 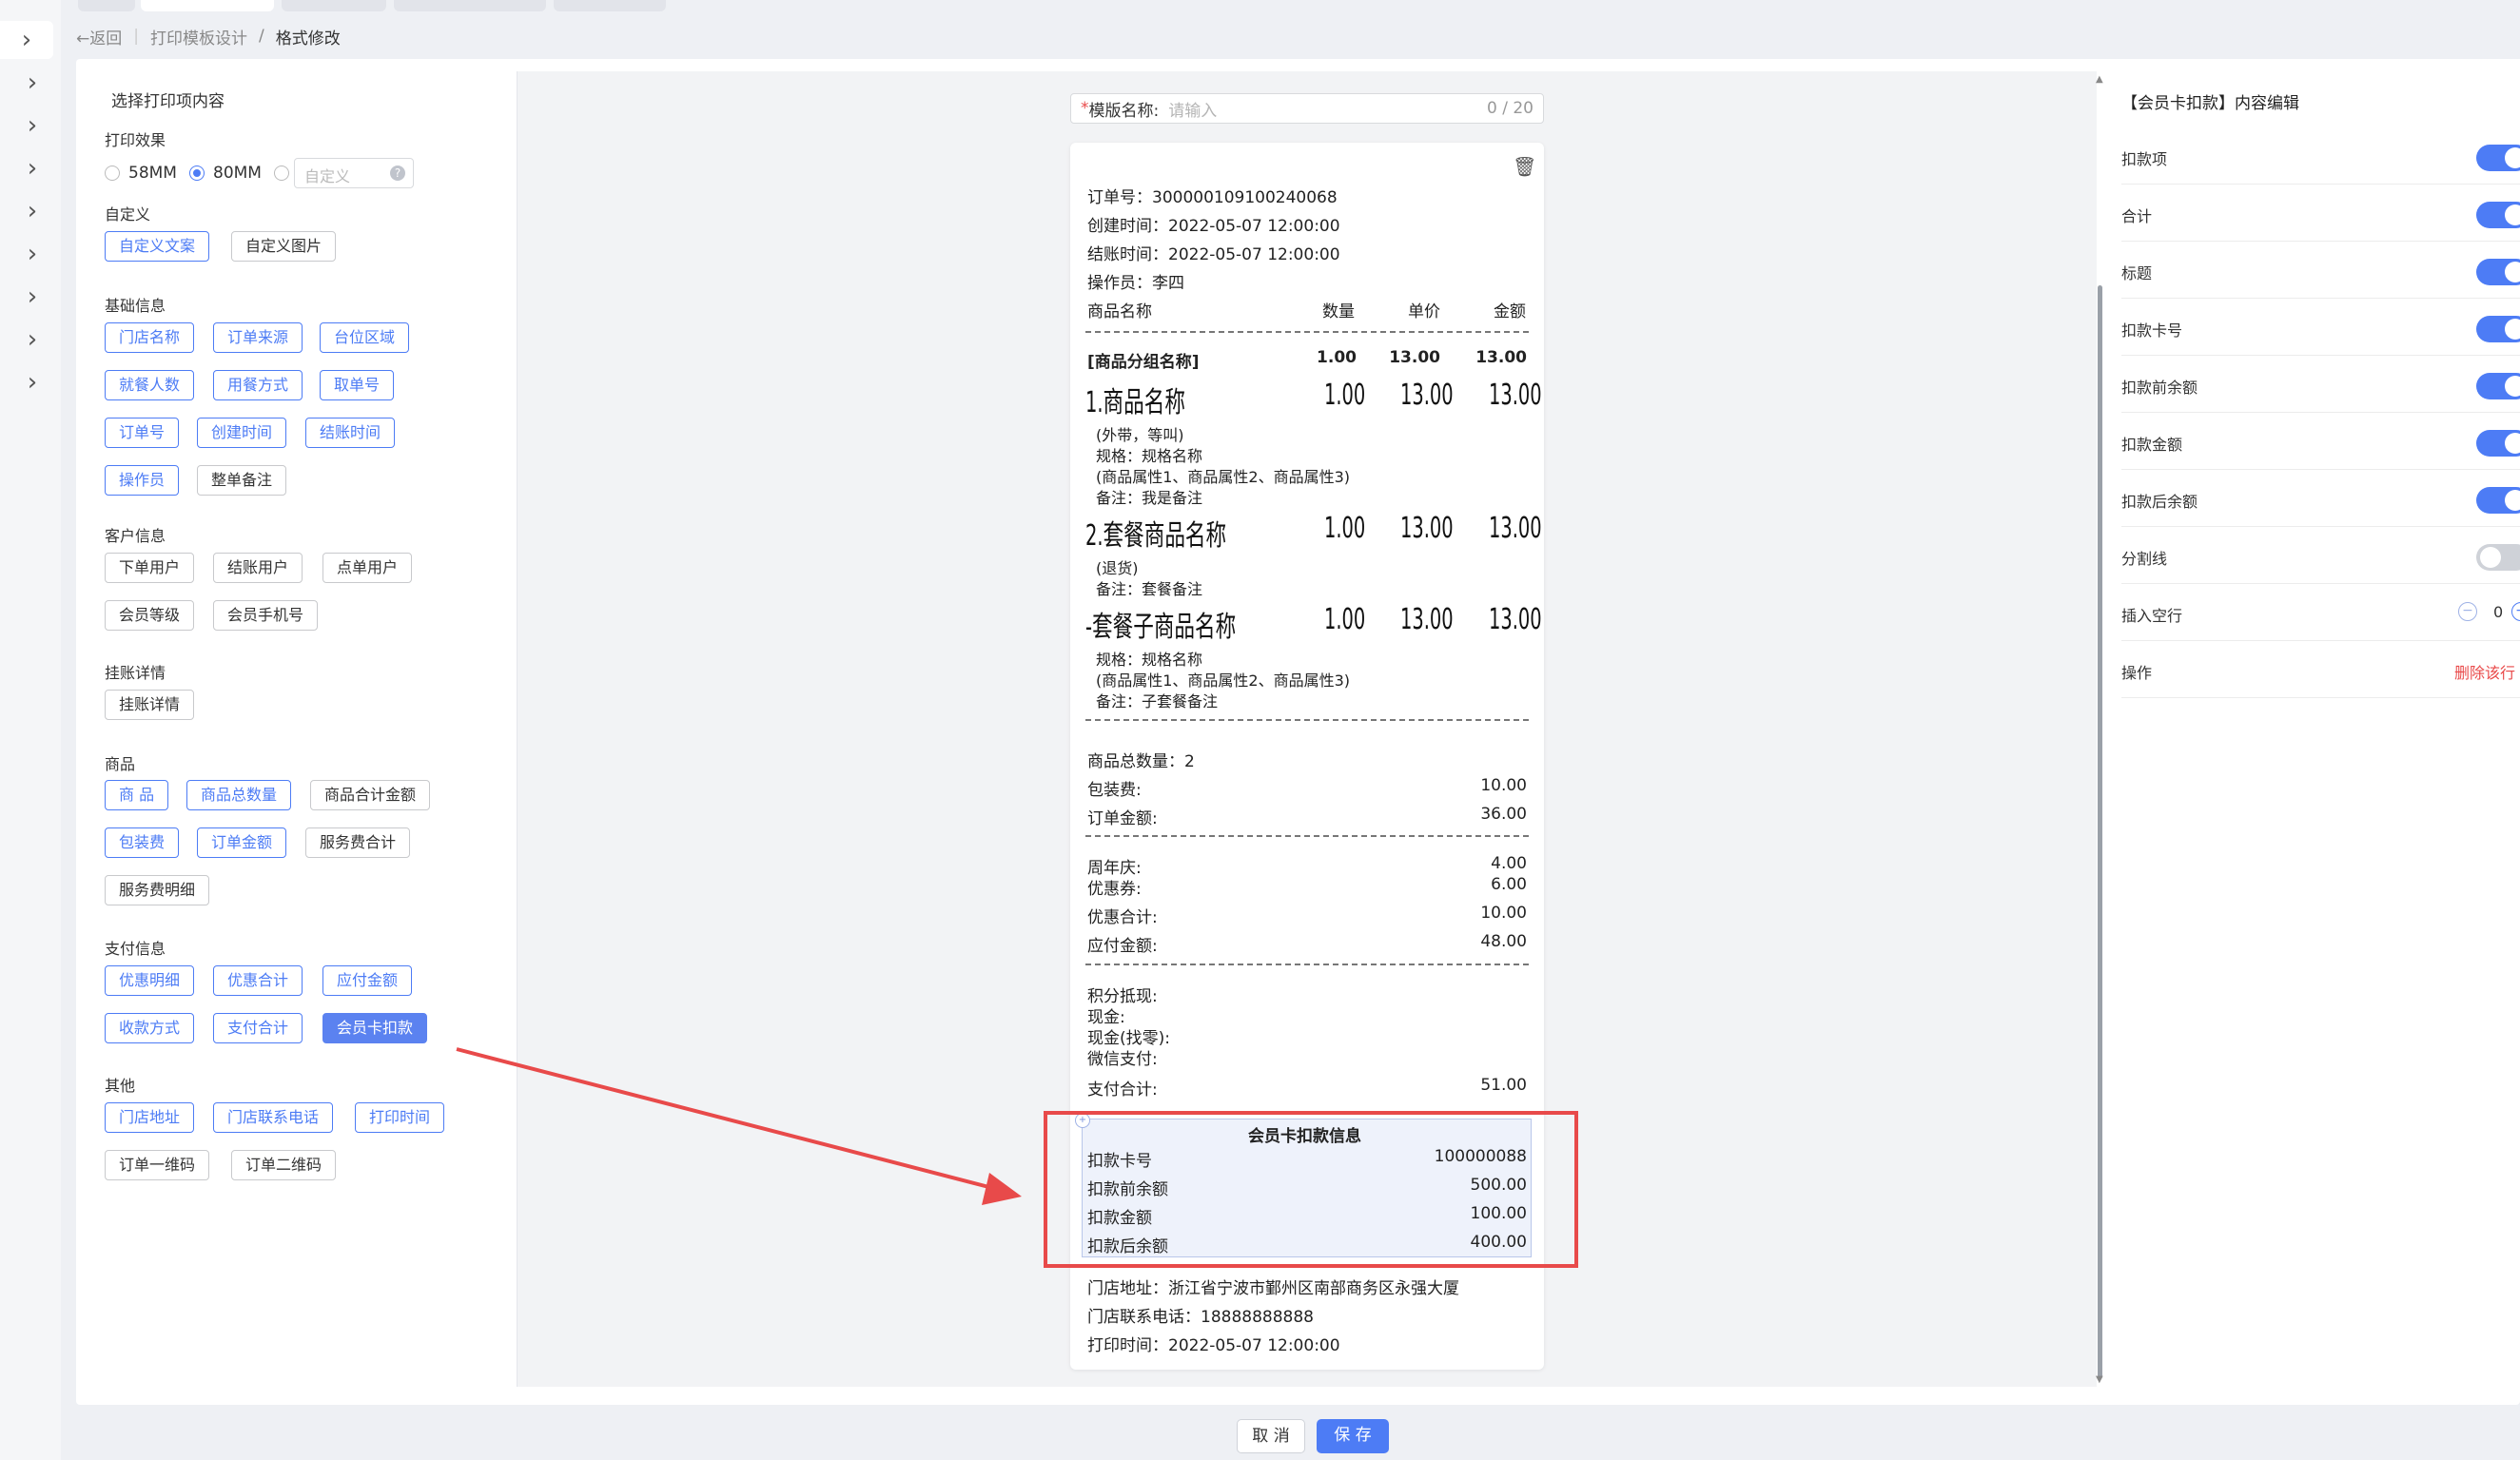 I want to click on payment-label: 支付信息, so click(x=136, y=949).